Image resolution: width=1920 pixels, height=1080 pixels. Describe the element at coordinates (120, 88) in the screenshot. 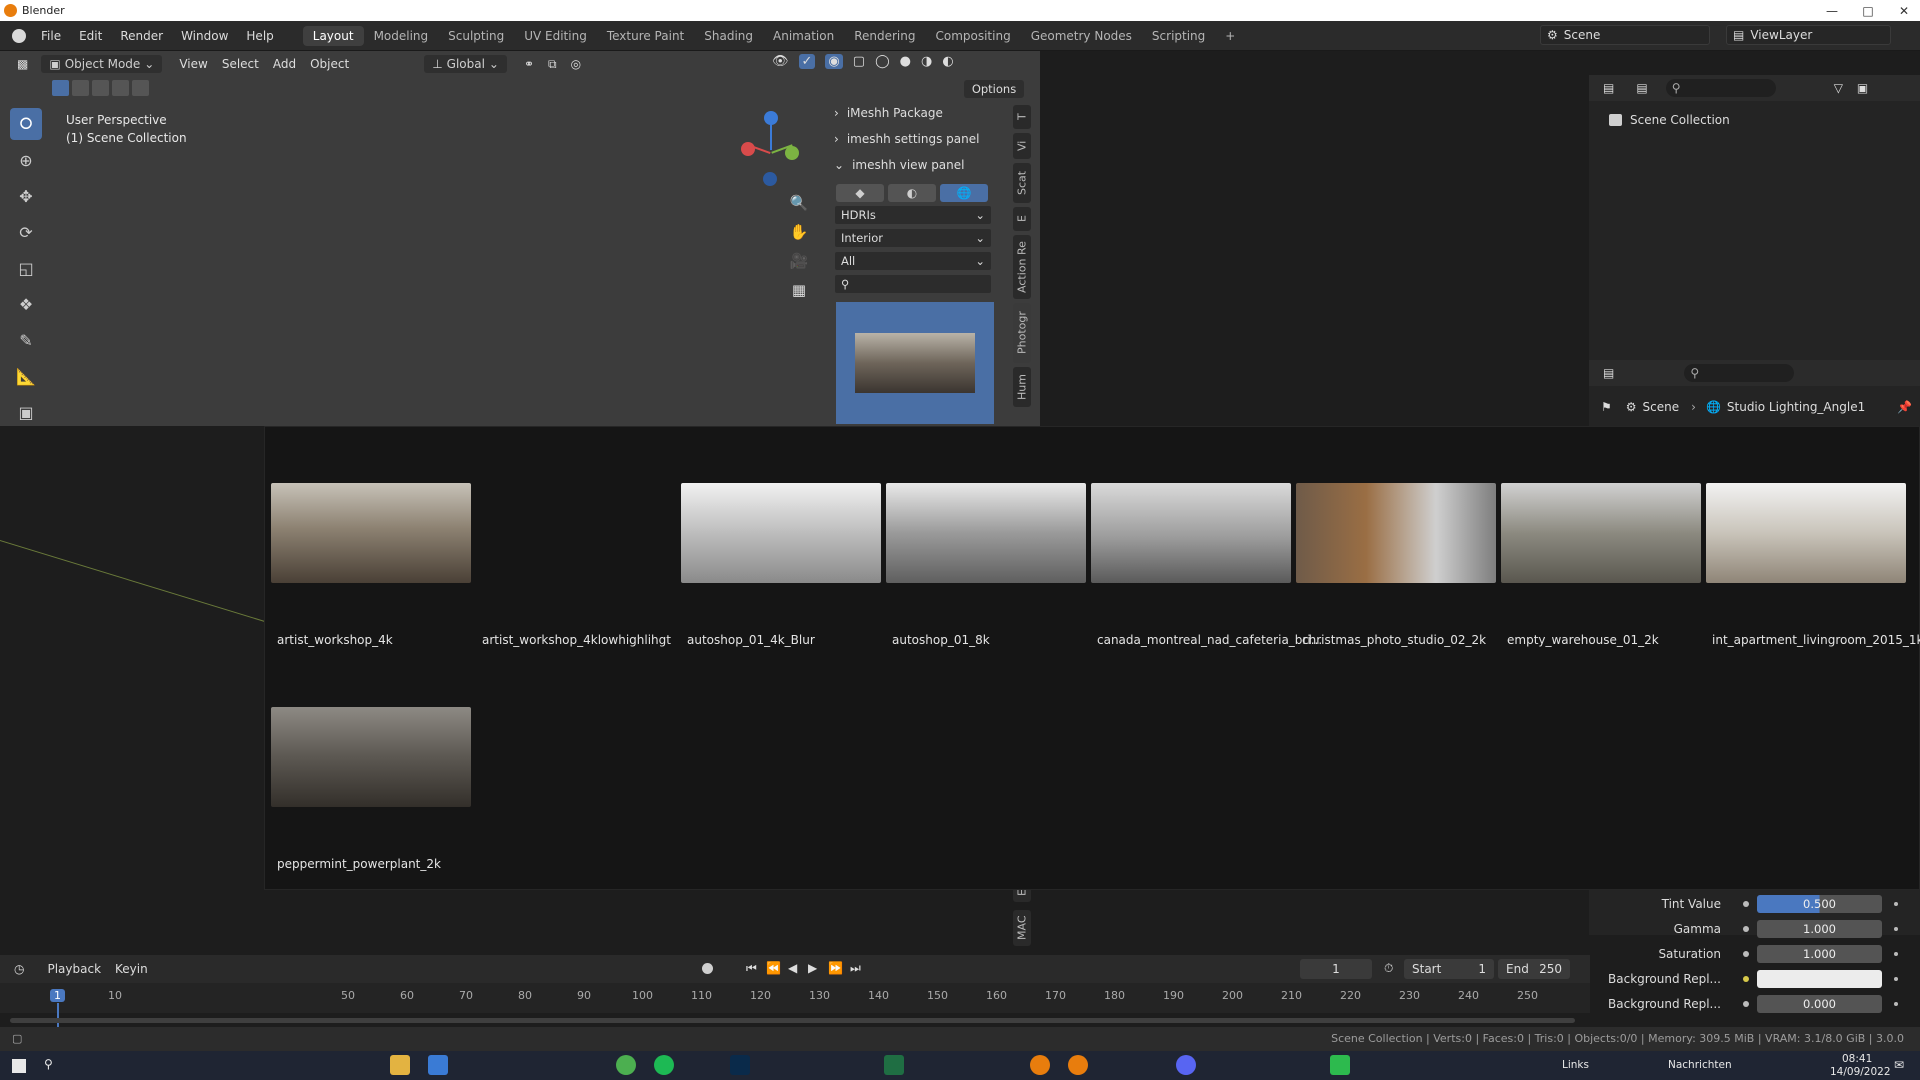

I see `select-invert-icon` at that location.